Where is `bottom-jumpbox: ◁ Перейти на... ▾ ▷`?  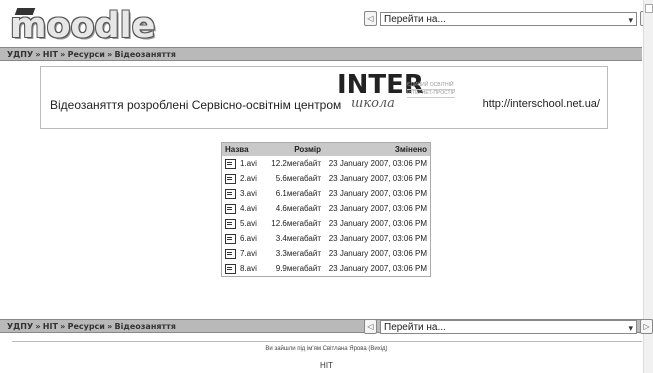 bottom-jumpbox: ◁ Перейти на... ▾ ▷ is located at coordinates (508, 326).